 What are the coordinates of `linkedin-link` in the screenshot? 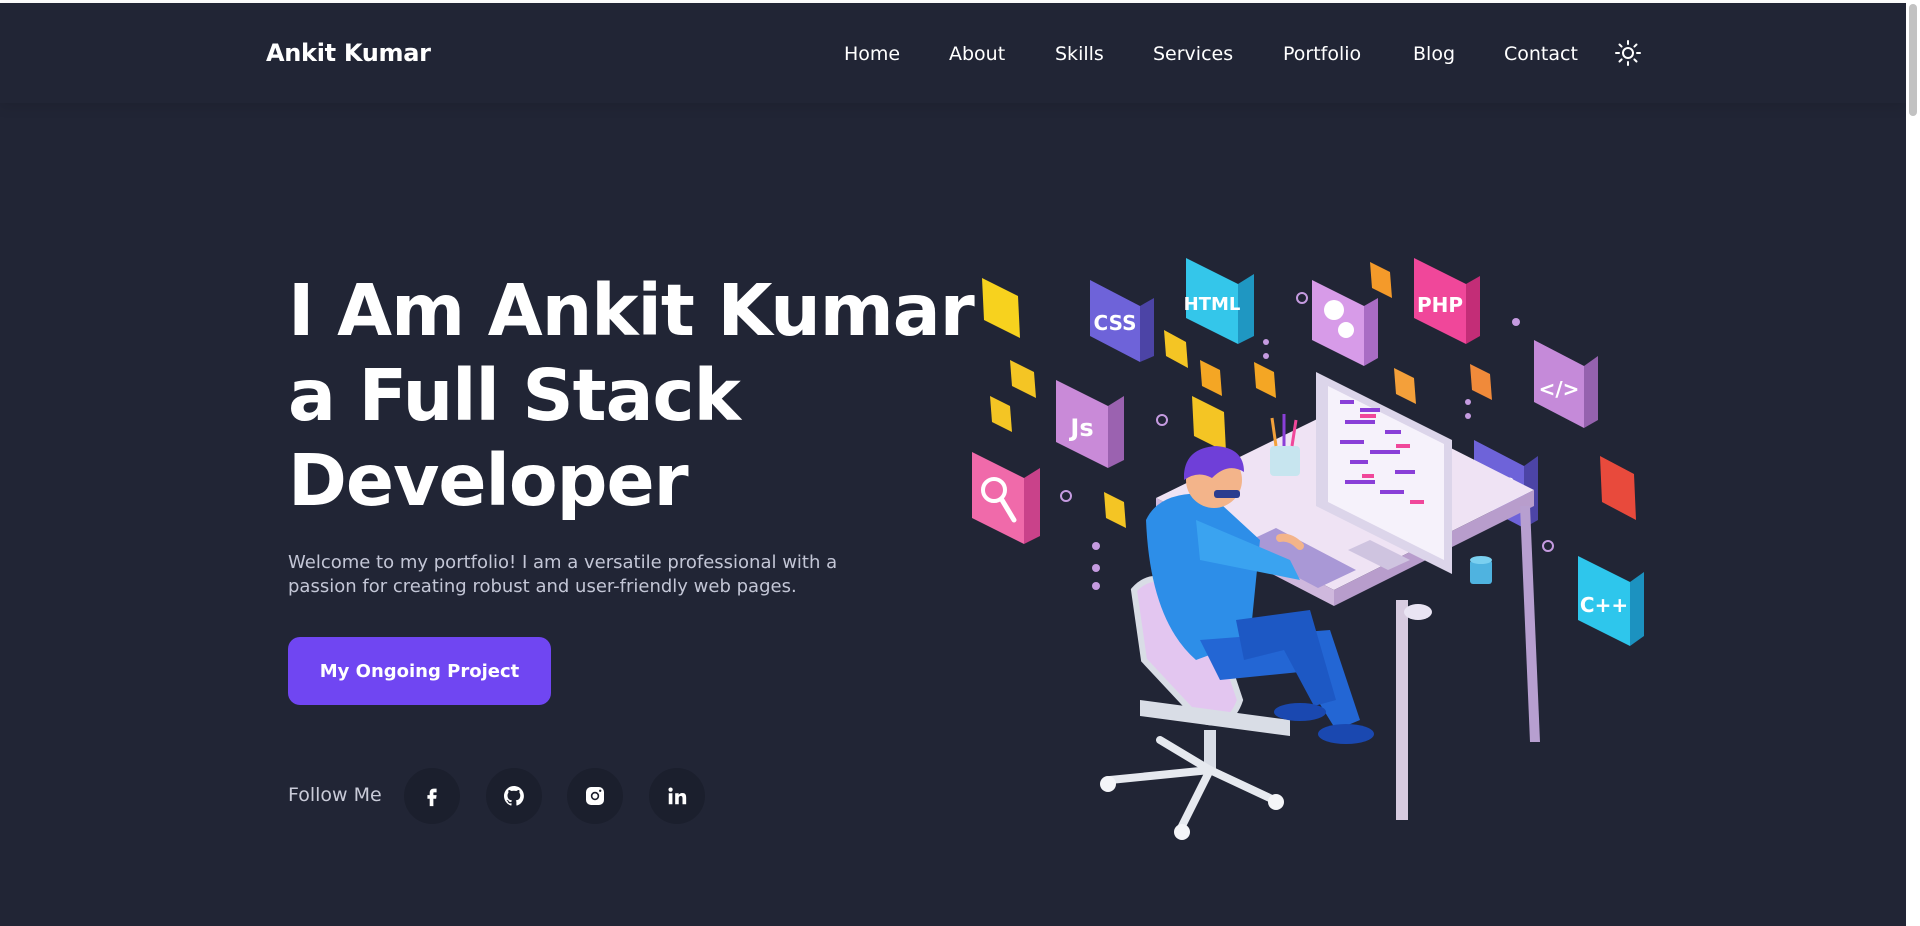 It's located at (677, 796).